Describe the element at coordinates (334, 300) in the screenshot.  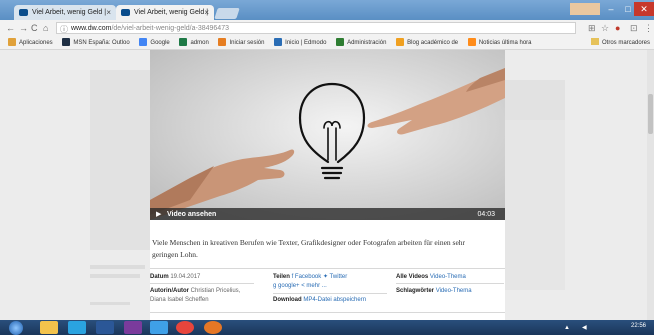
I see `download-mp4-link: MP4-Datei abspeichern` at that location.